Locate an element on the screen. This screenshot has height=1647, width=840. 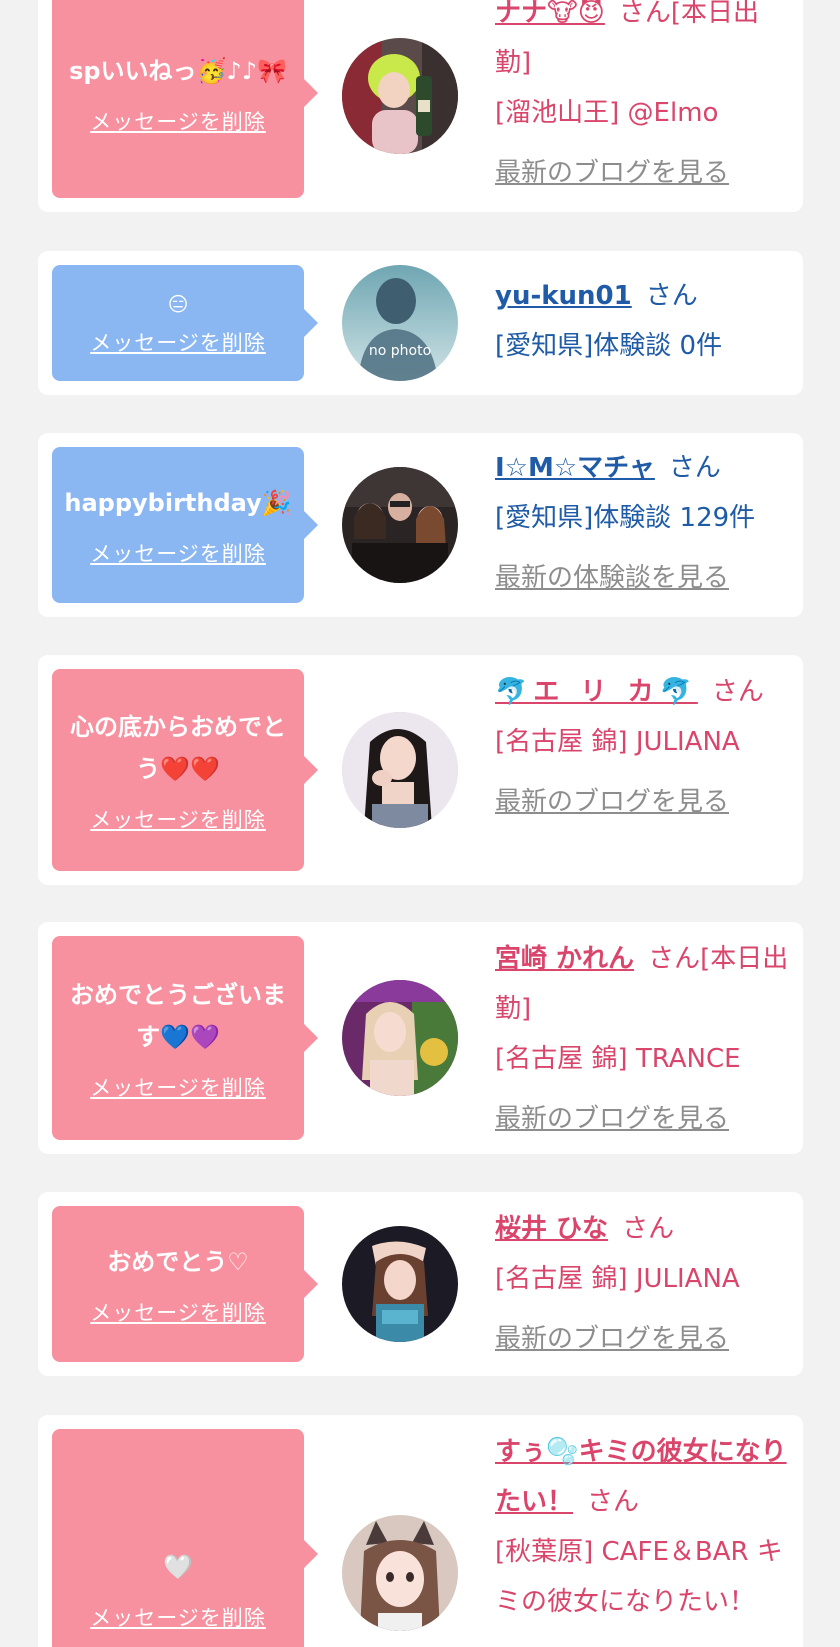
sender-info: yu-kun01 さん [愛知県]体験談 0件 is located at coordinates (645, 321).